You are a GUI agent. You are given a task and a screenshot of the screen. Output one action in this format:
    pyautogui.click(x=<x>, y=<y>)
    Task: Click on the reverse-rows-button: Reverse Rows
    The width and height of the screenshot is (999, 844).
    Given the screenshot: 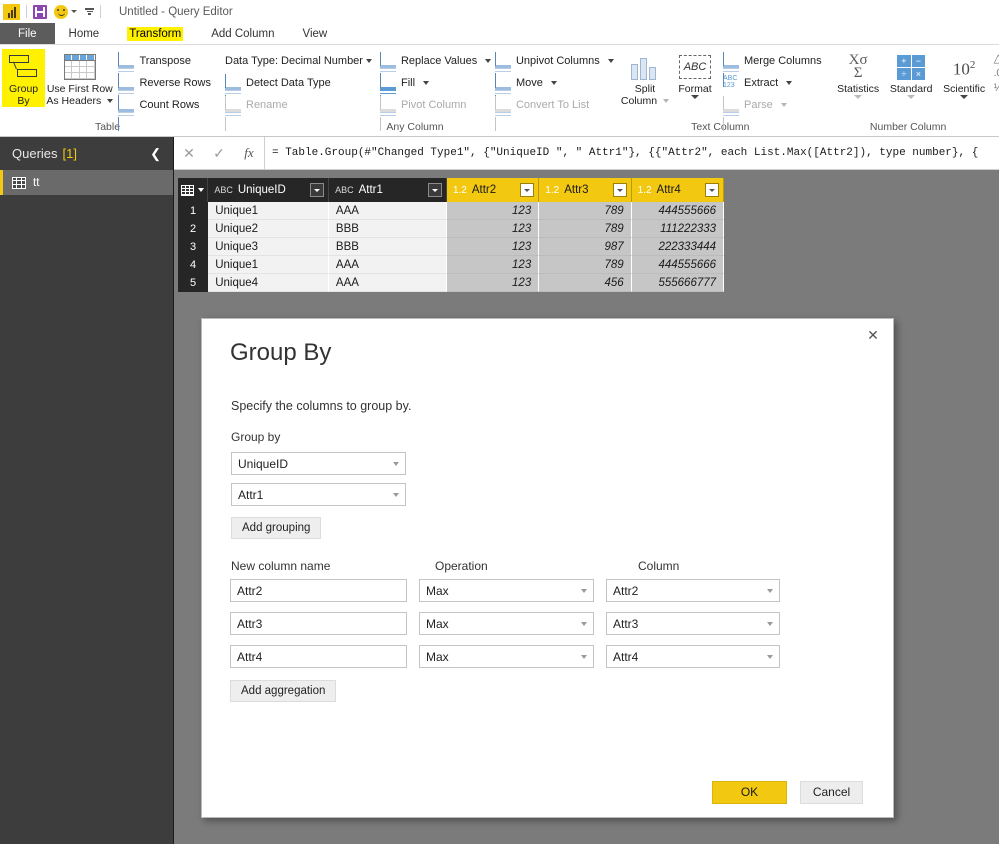 What is the action you would take?
    pyautogui.click(x=164, y=90)
    